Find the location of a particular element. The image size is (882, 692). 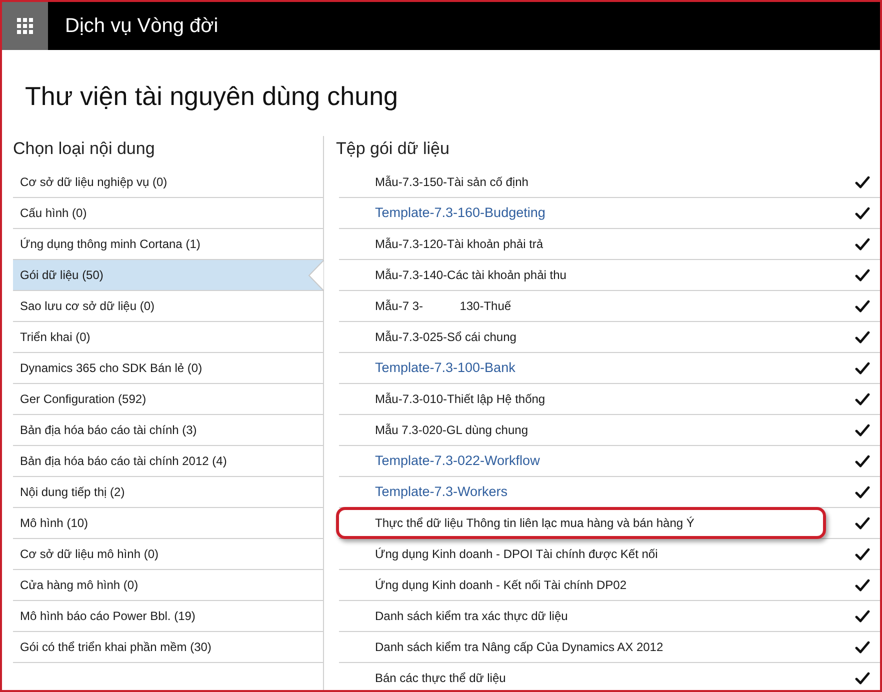

app-title: Dịch vụ Vòng đời is located at coordinates (141, 26).